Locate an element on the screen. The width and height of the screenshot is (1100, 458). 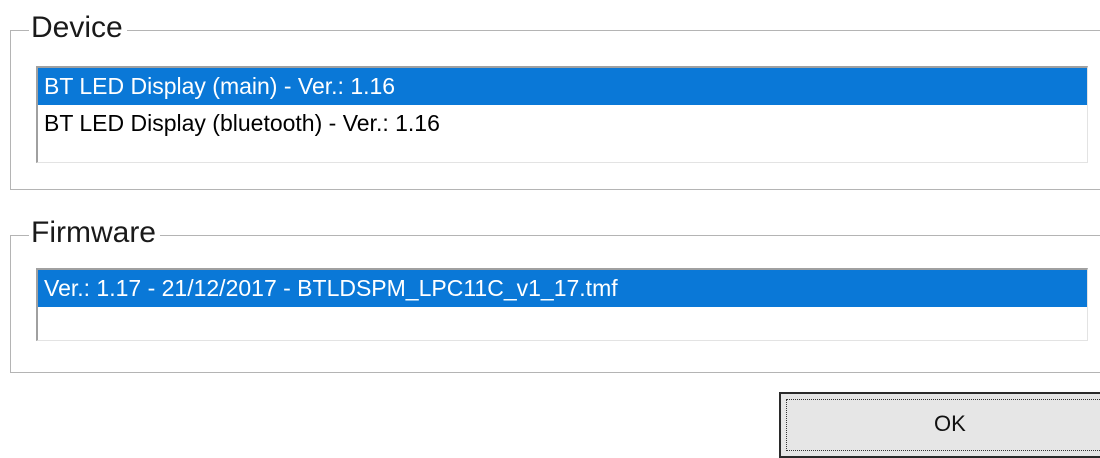
device-group-title: Device is located at coordinates (78, 28).